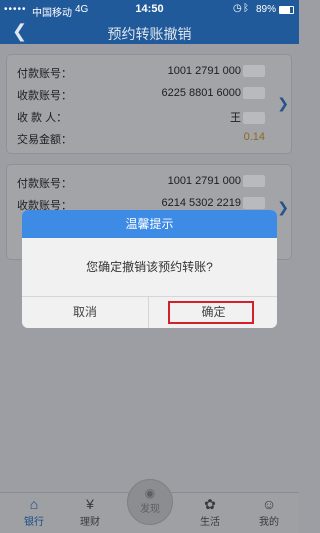 The width and height of the screenshot is (320, 533). Describe the element at coordinates (235, 118) in the screenshot. I see `payee-name-value: 王` at that location.